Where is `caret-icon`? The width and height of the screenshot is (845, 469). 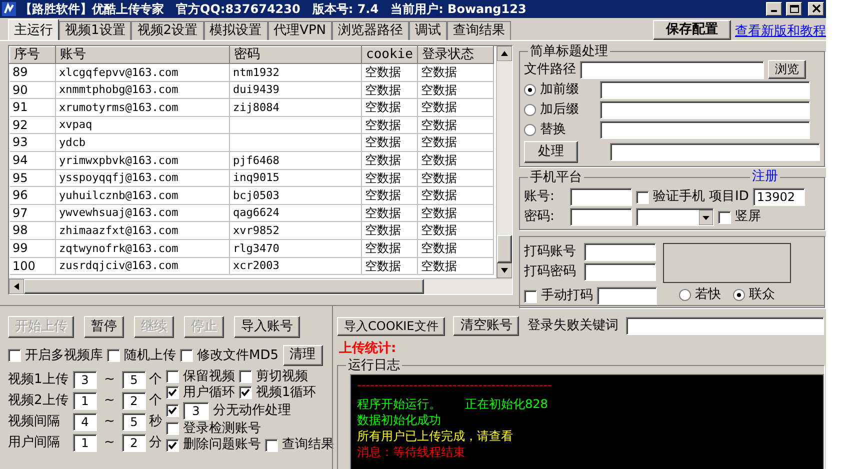 caret-icon is located at coordinates (706, 217).